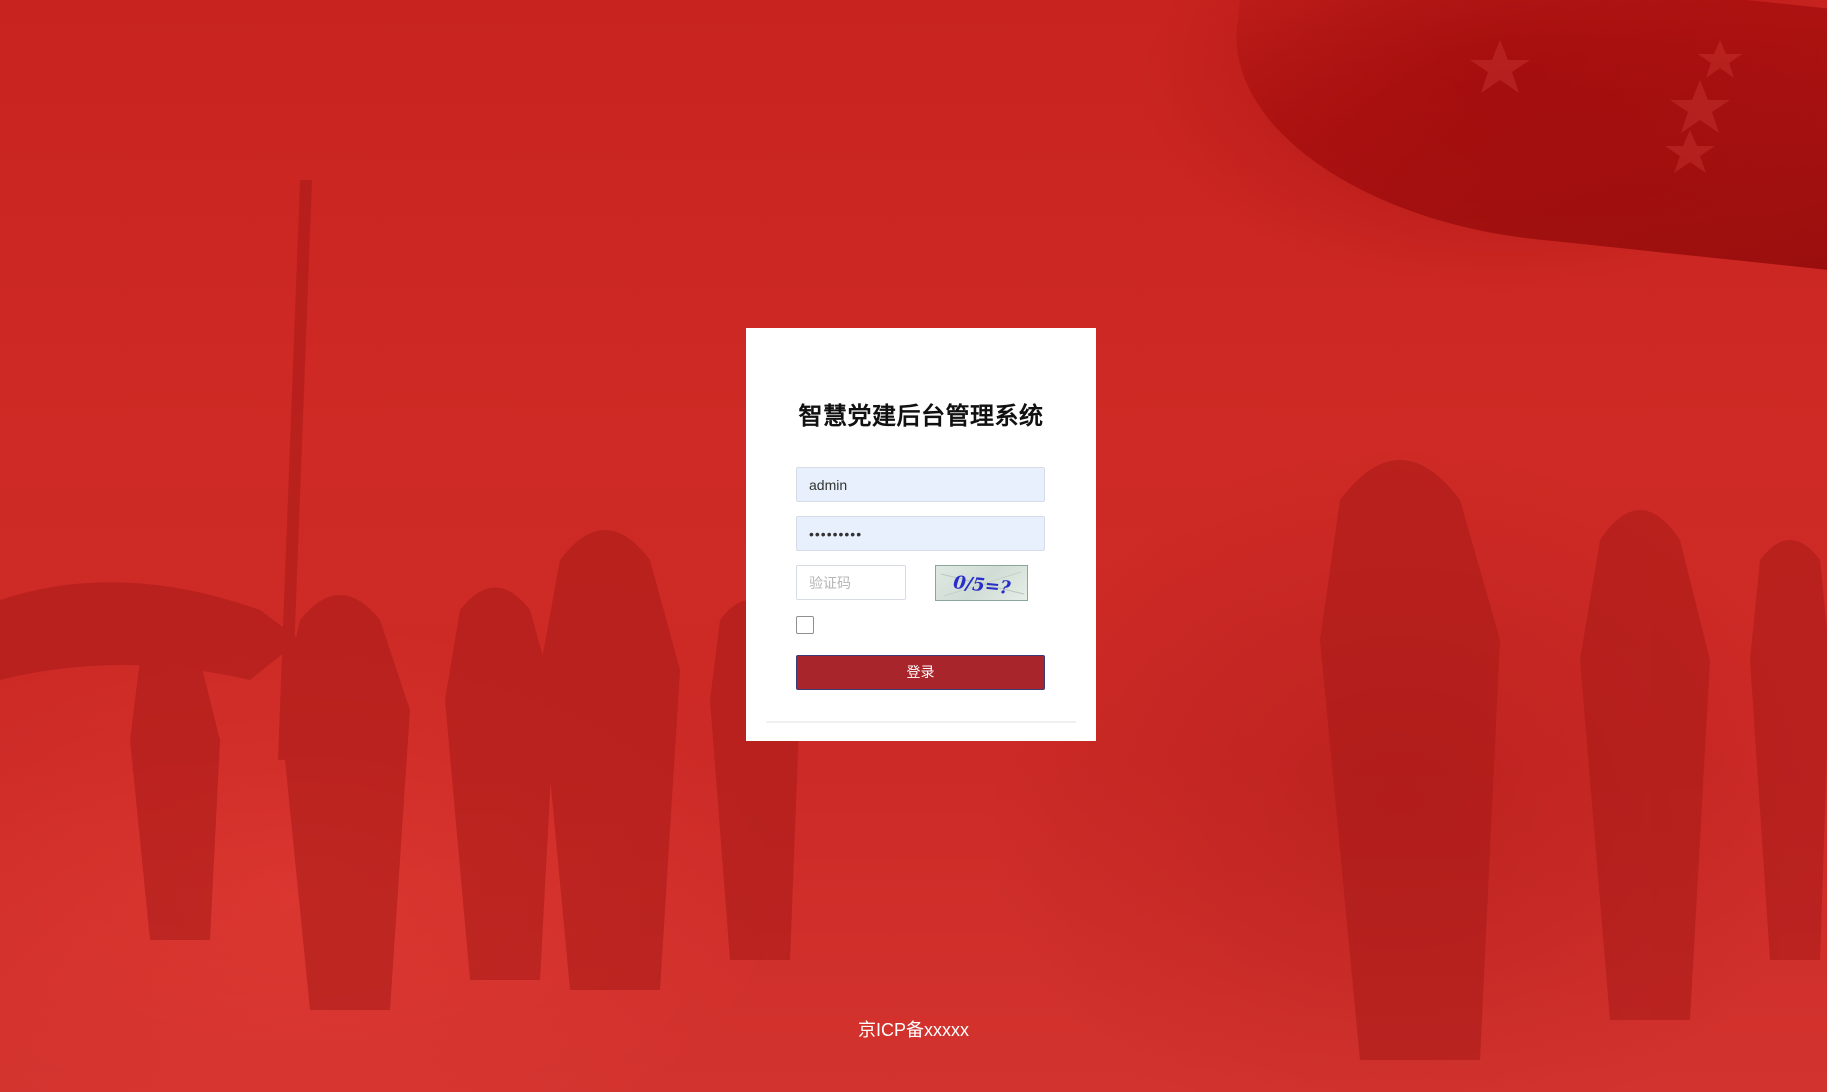  I want to click on login-card: 智慧党建后台管理系统 0/5=? 登录, so click(921, 534).